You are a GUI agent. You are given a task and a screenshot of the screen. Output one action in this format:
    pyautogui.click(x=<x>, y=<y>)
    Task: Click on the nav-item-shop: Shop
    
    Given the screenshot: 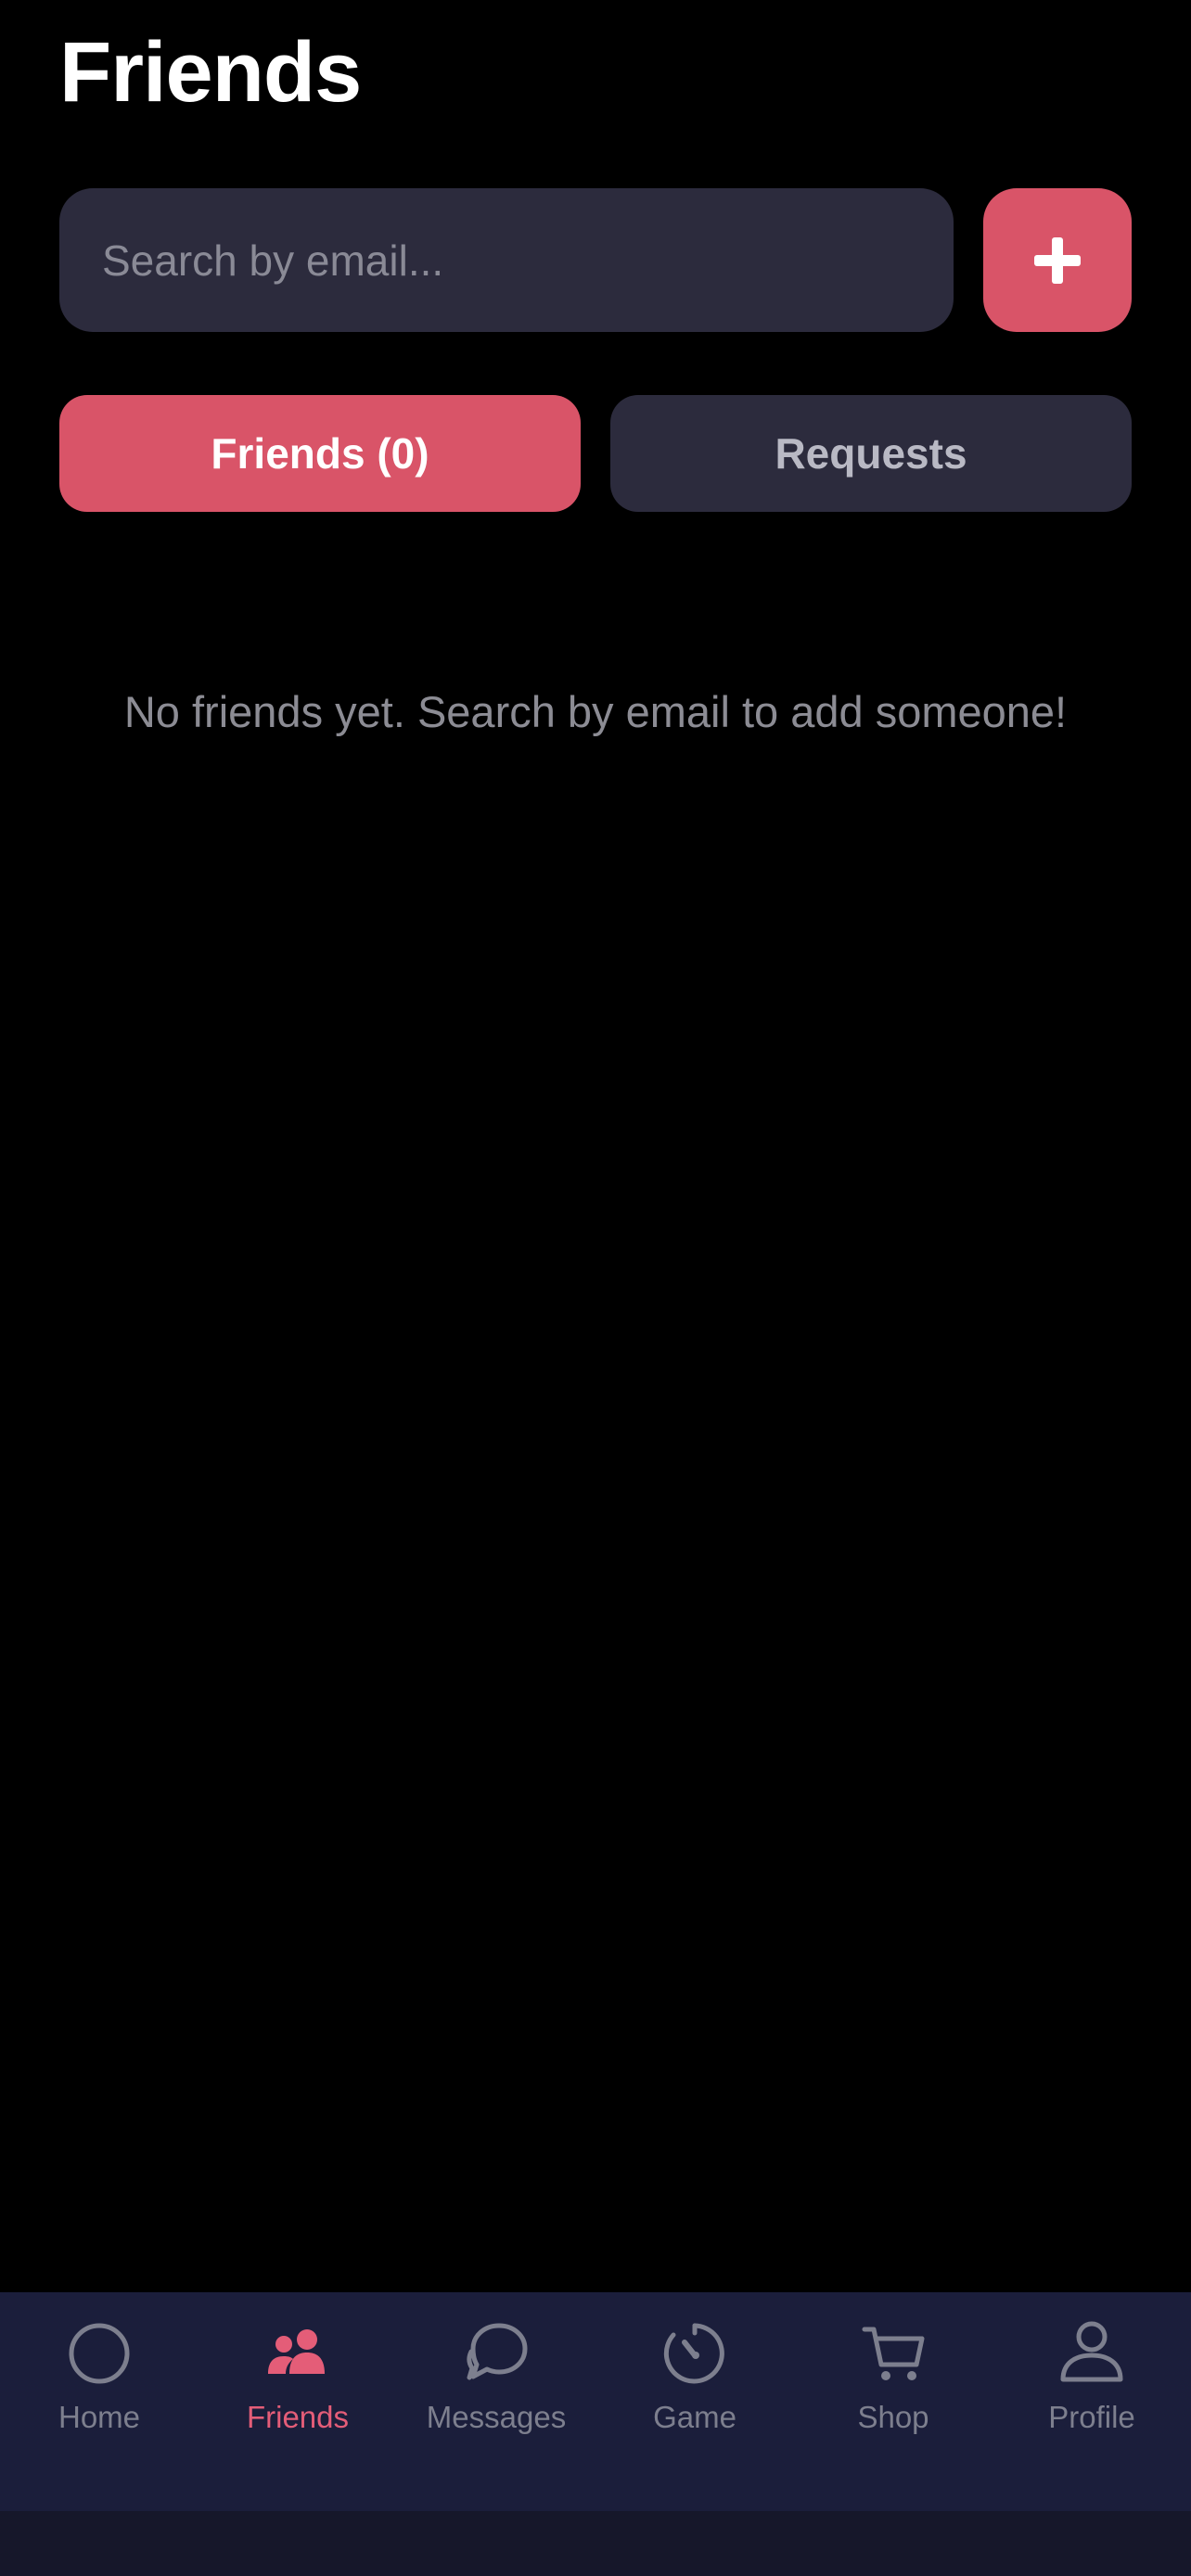 What is the action you would take?
    pyautogui.click(x=893, y=2401)
    